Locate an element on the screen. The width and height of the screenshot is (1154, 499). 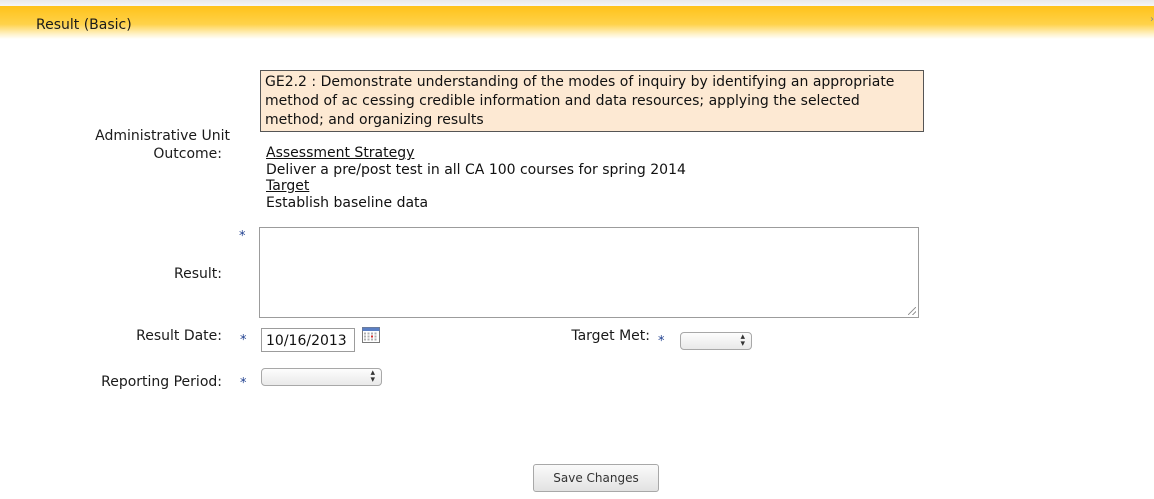
reporting-period-label: Reporting Period: is located at coordinates (161, 382).